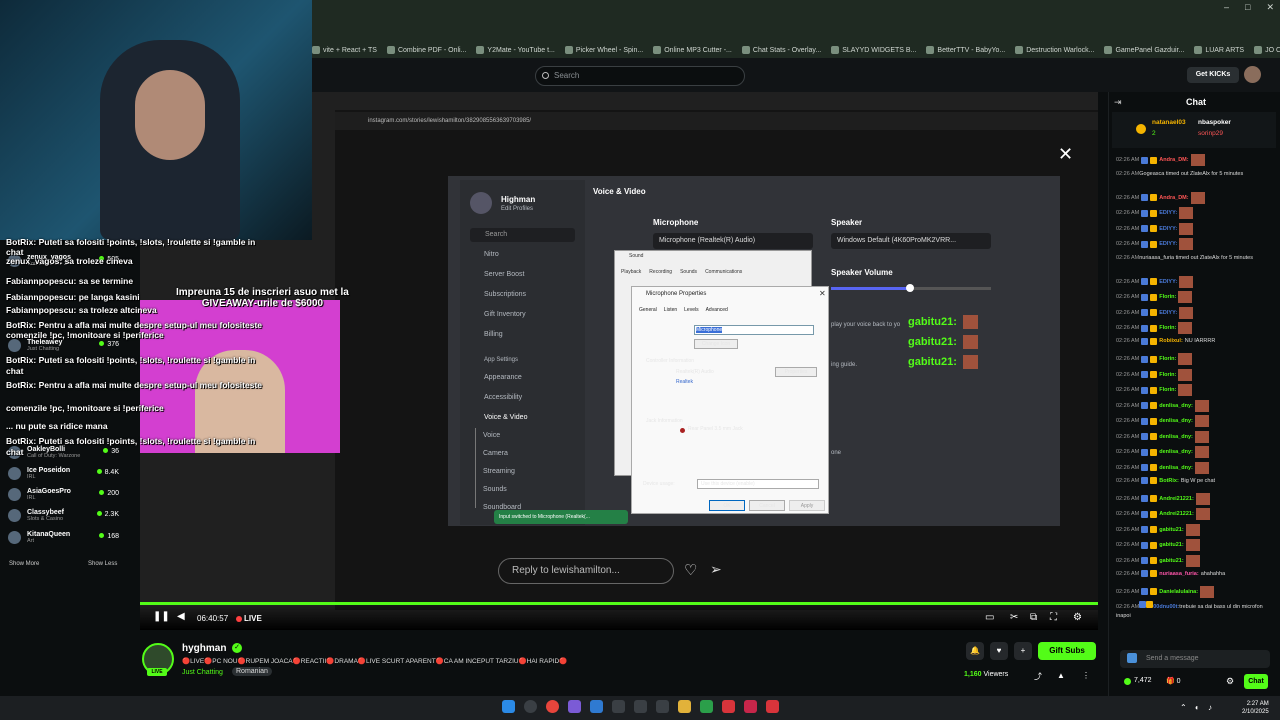 The image size is (1280, 720). I want to click on chrome-icon, so click(552, 706).